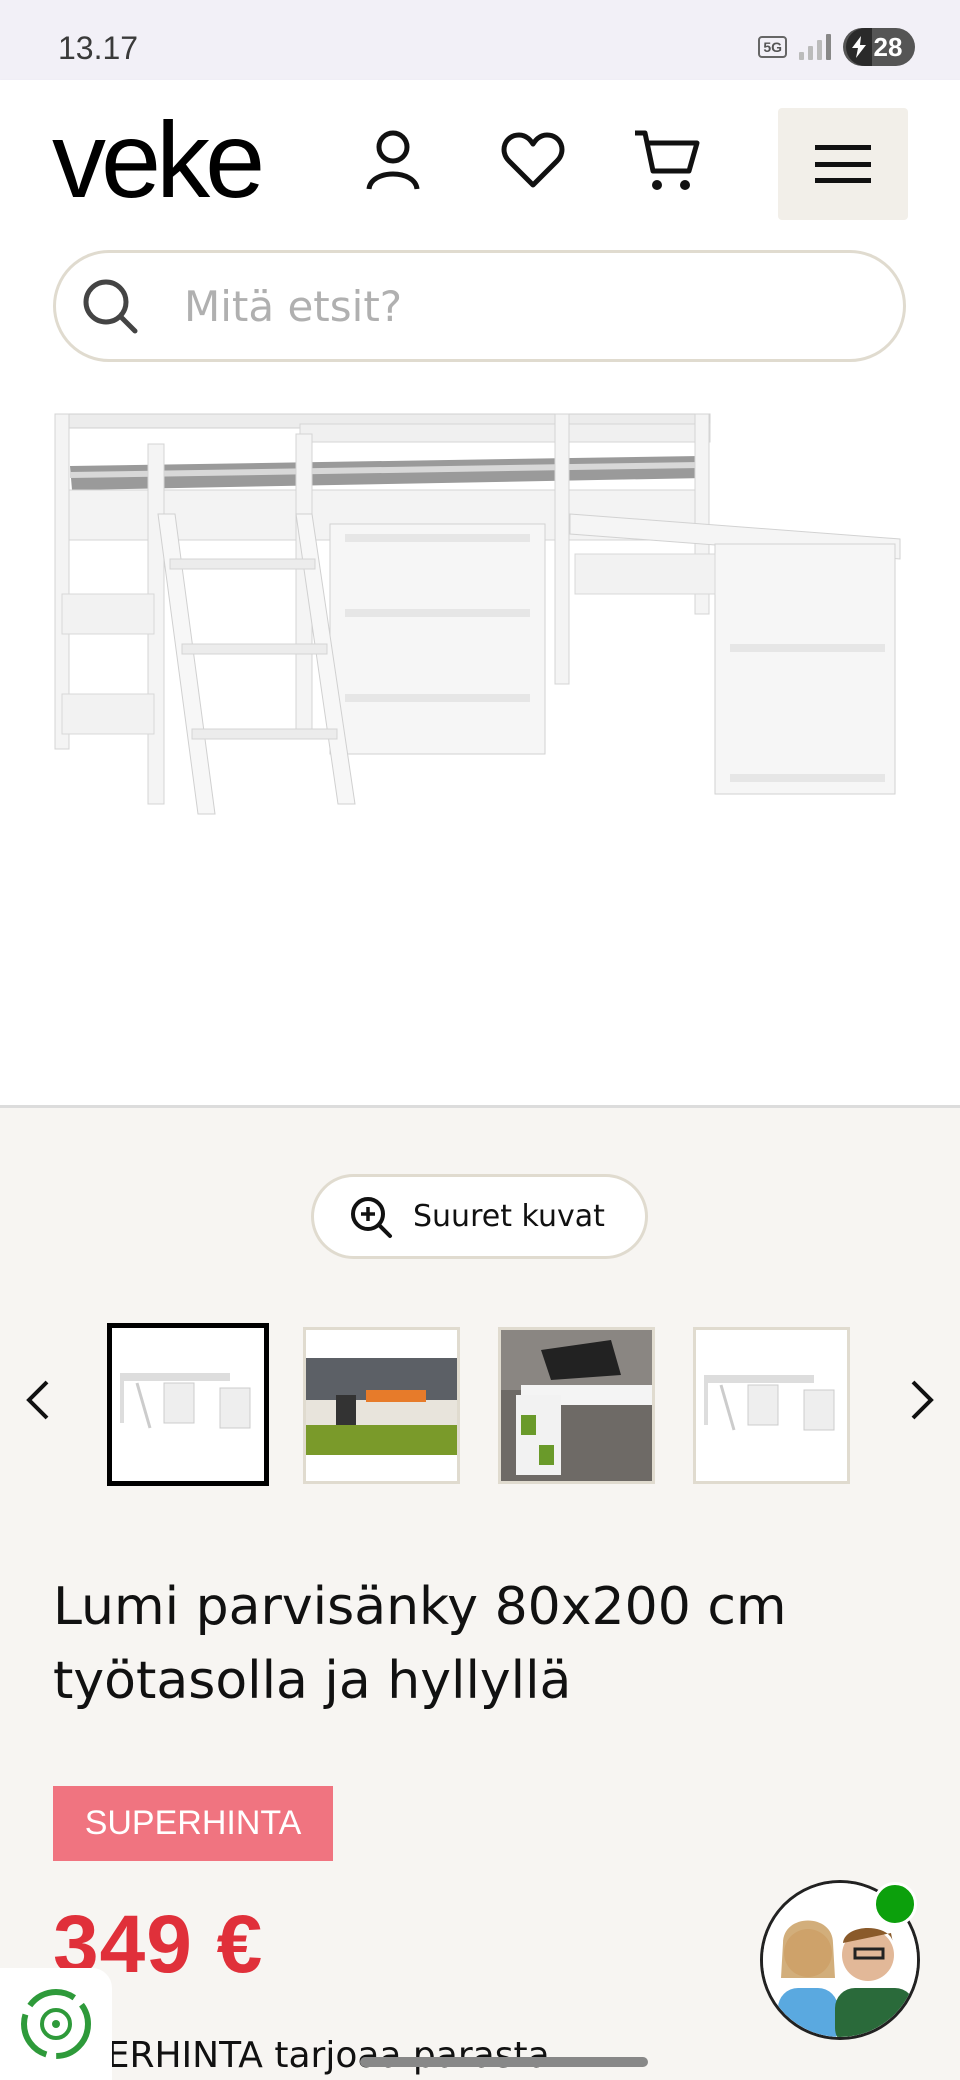  Describe the element at coordinates (922, 1400) in the screenshot. I see `chevron-right-icon` at that location.